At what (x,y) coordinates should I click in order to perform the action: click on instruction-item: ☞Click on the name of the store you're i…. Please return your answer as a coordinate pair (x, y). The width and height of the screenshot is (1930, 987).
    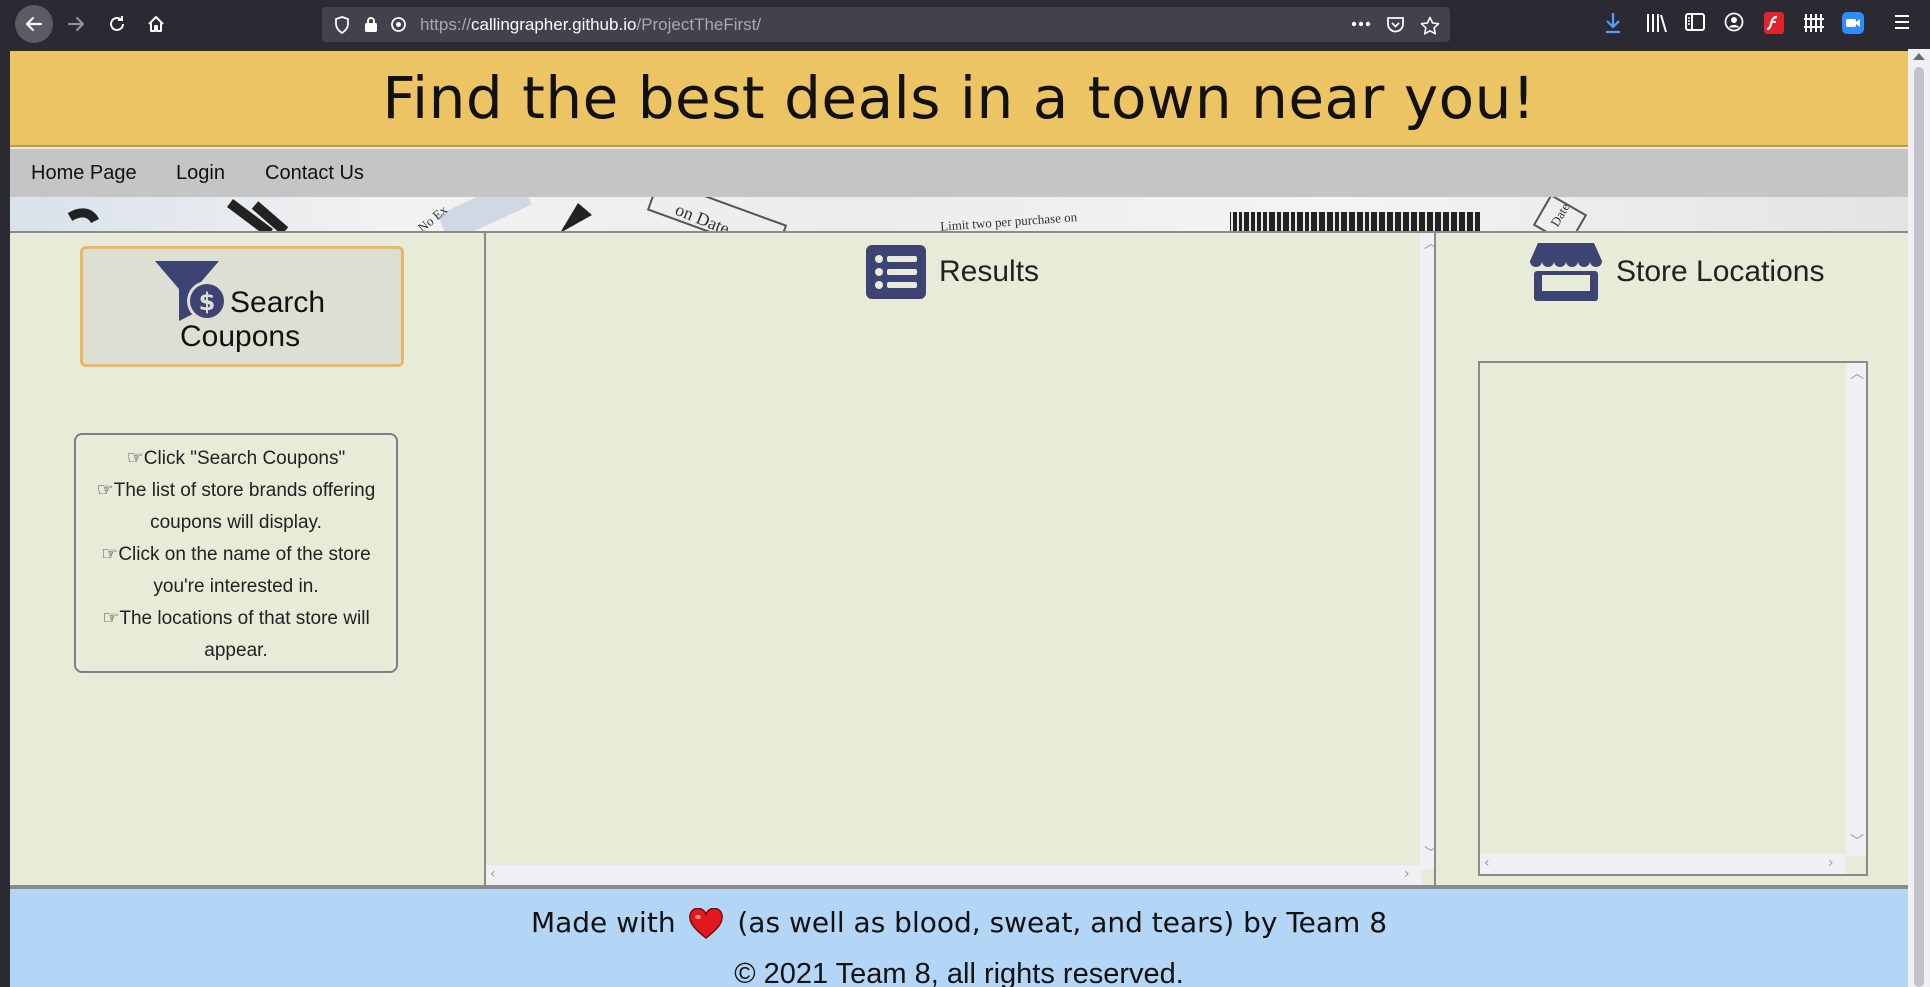
    Looking at the image, I should click on (236, 570).